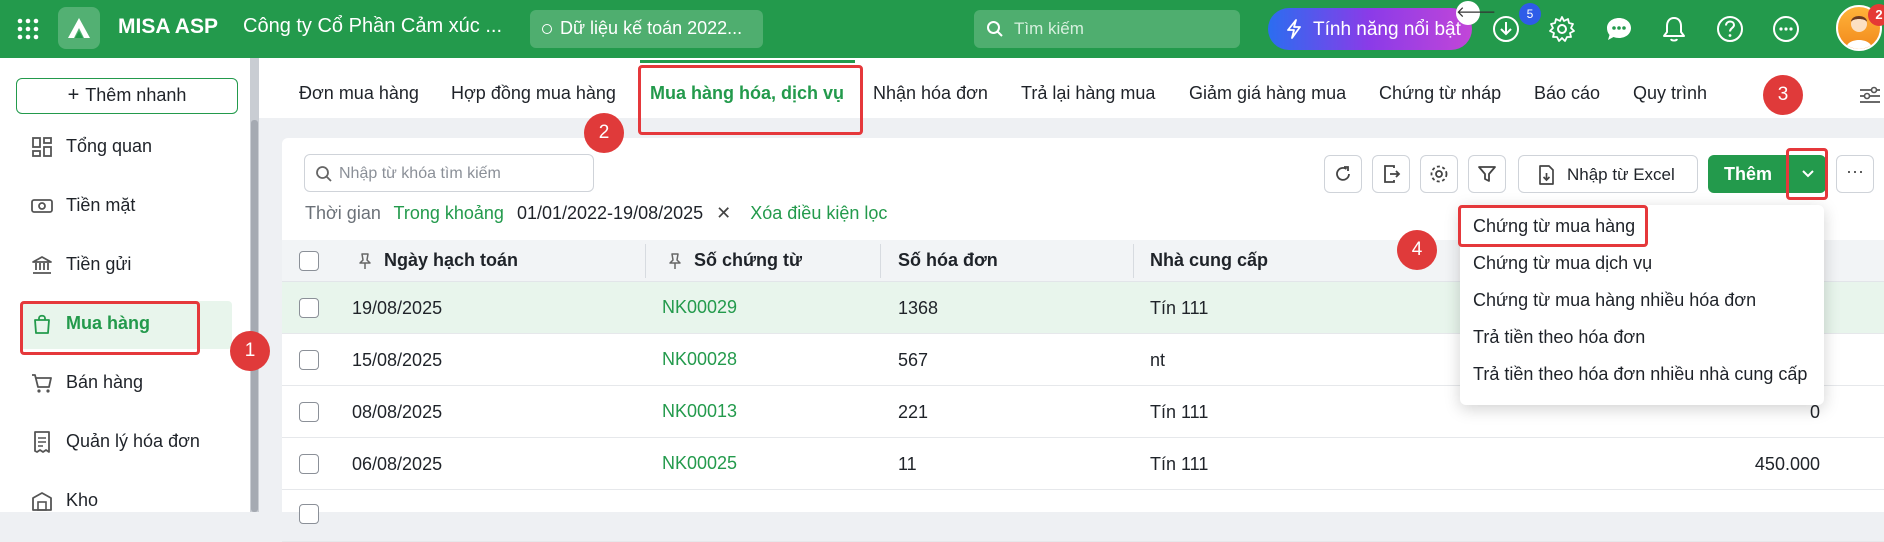  Describe the element at coordinates (748, 260) in the screenshot. I see `column-header-document-number: Số chứng từ` at that location.